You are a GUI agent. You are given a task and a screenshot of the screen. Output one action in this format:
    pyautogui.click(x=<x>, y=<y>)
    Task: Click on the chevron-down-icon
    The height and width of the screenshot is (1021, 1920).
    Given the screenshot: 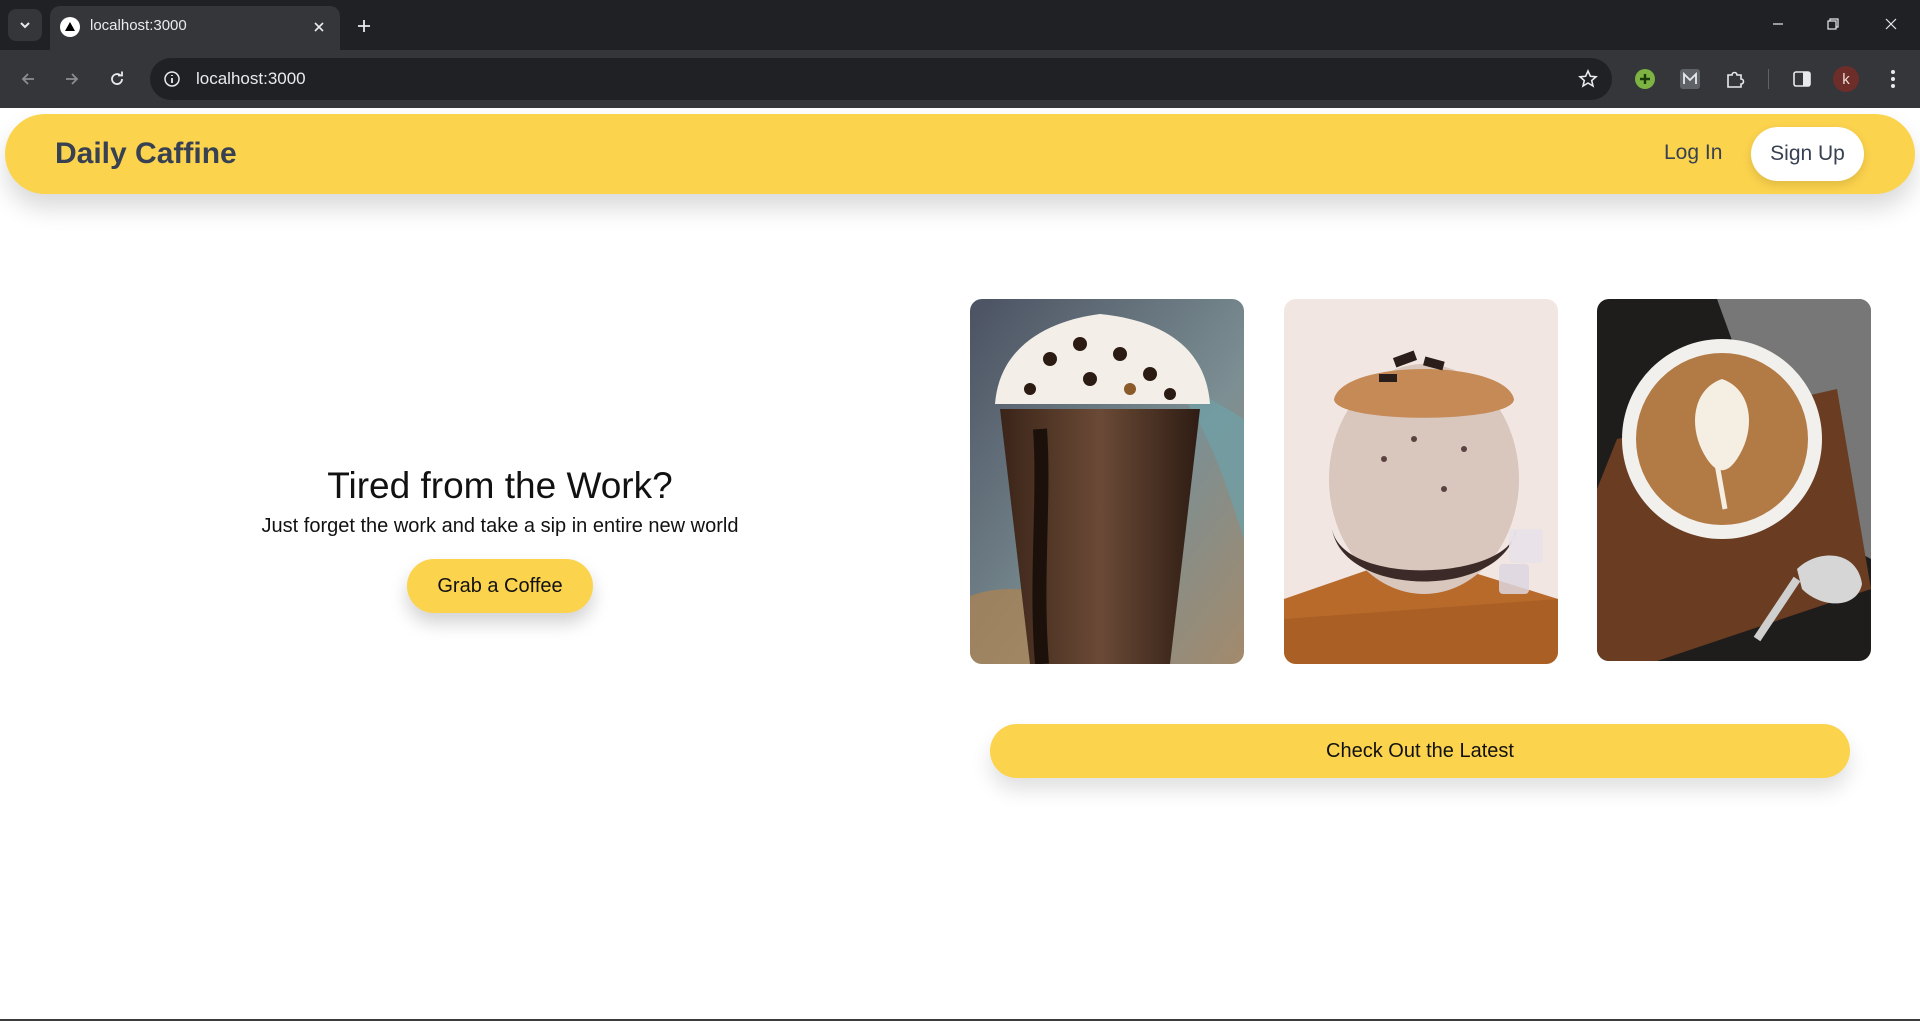 What is the action you would take?
    pyautogui.click(x=25, y=25)
    